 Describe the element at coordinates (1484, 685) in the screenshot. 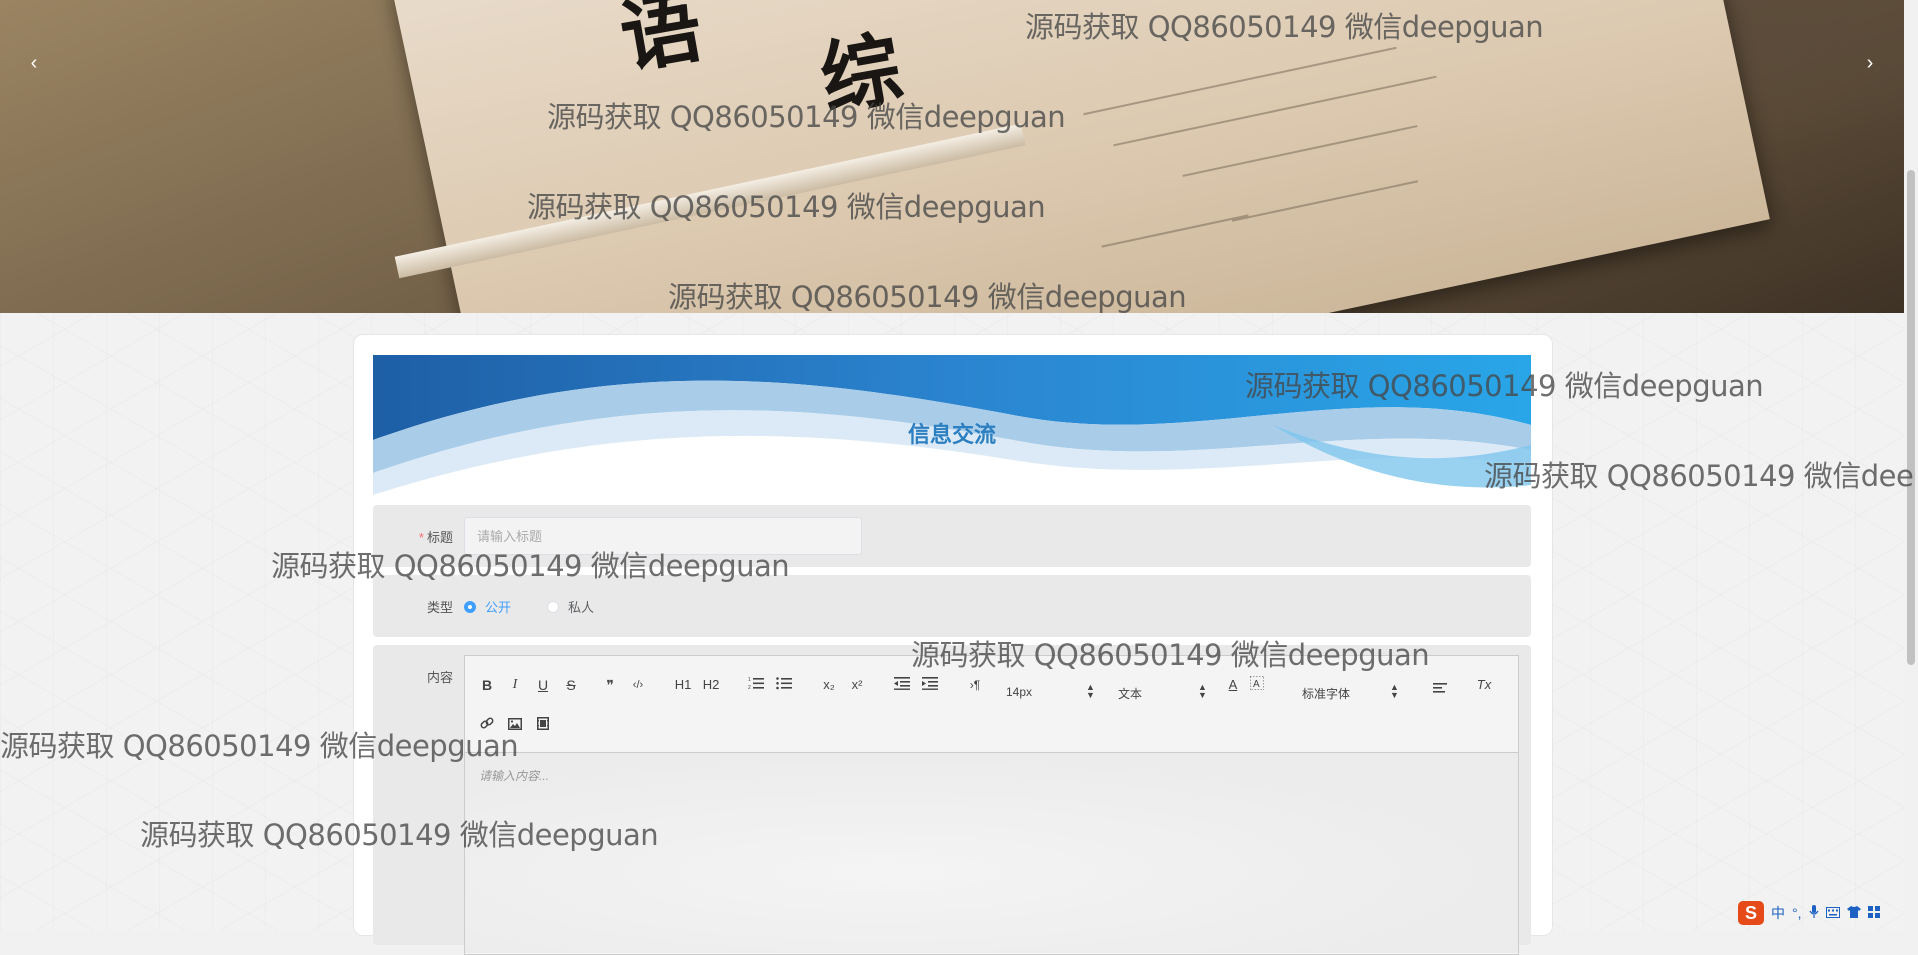

I see `clear-format-button: Tx` at that location.